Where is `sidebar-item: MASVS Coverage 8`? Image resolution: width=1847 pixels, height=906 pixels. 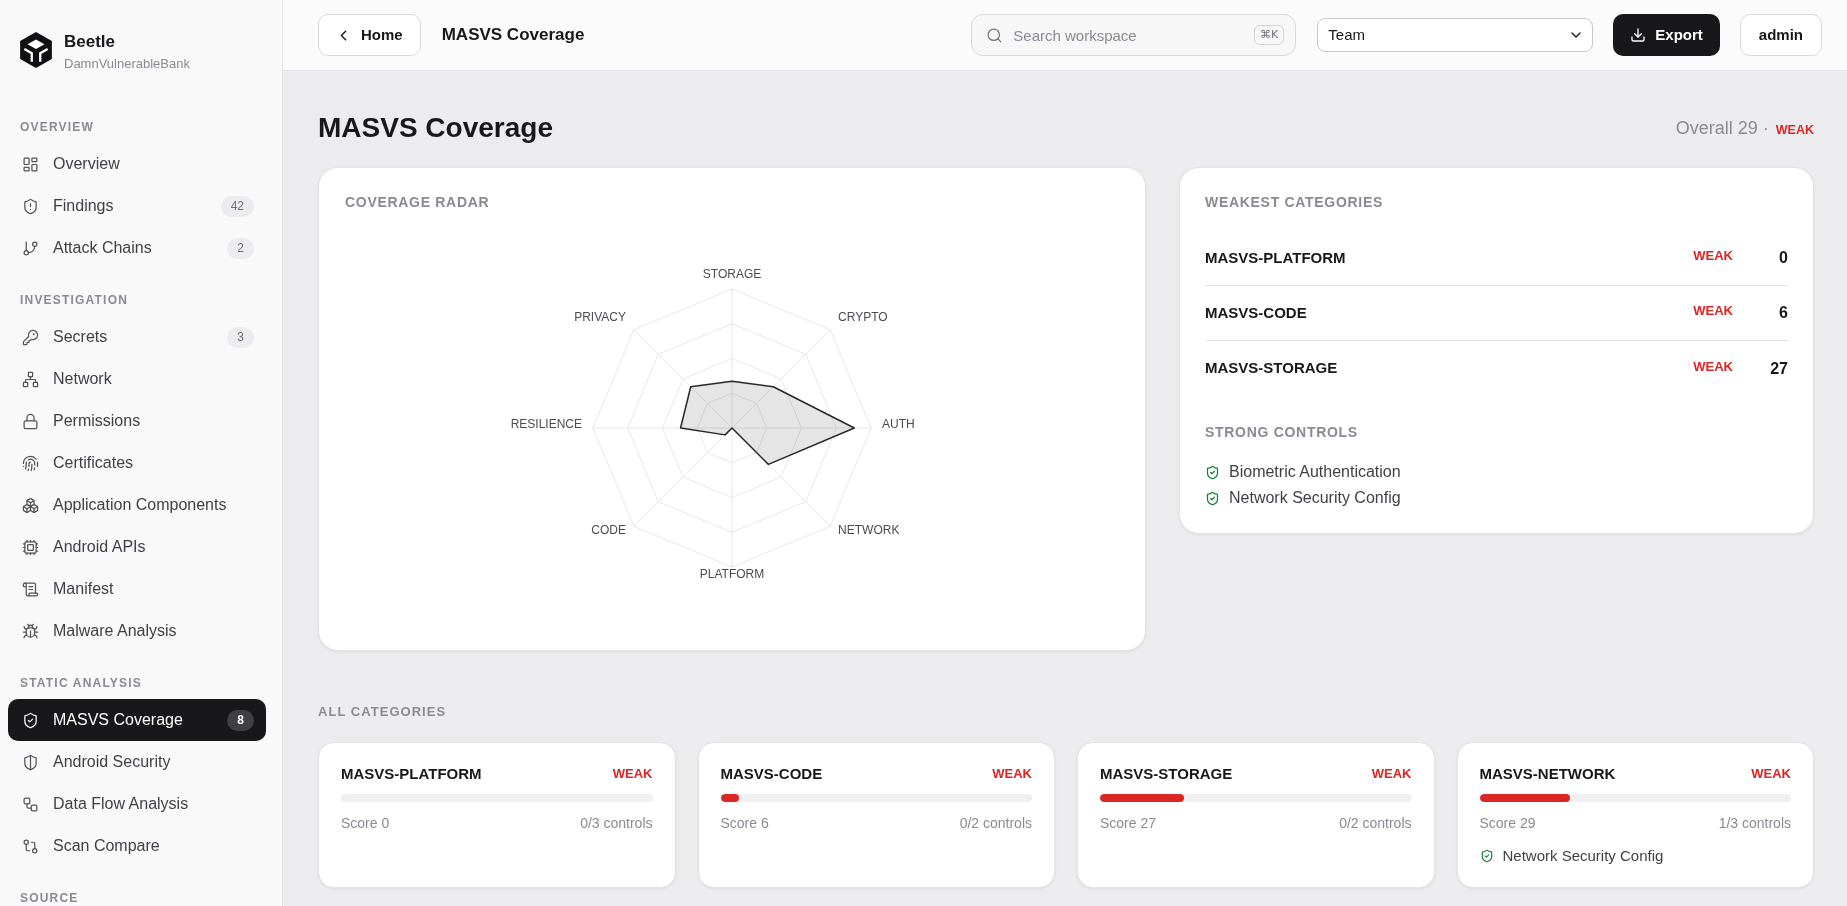 sidebar-item: MASVS Coverage 8 is located at coordinates (137, 720).